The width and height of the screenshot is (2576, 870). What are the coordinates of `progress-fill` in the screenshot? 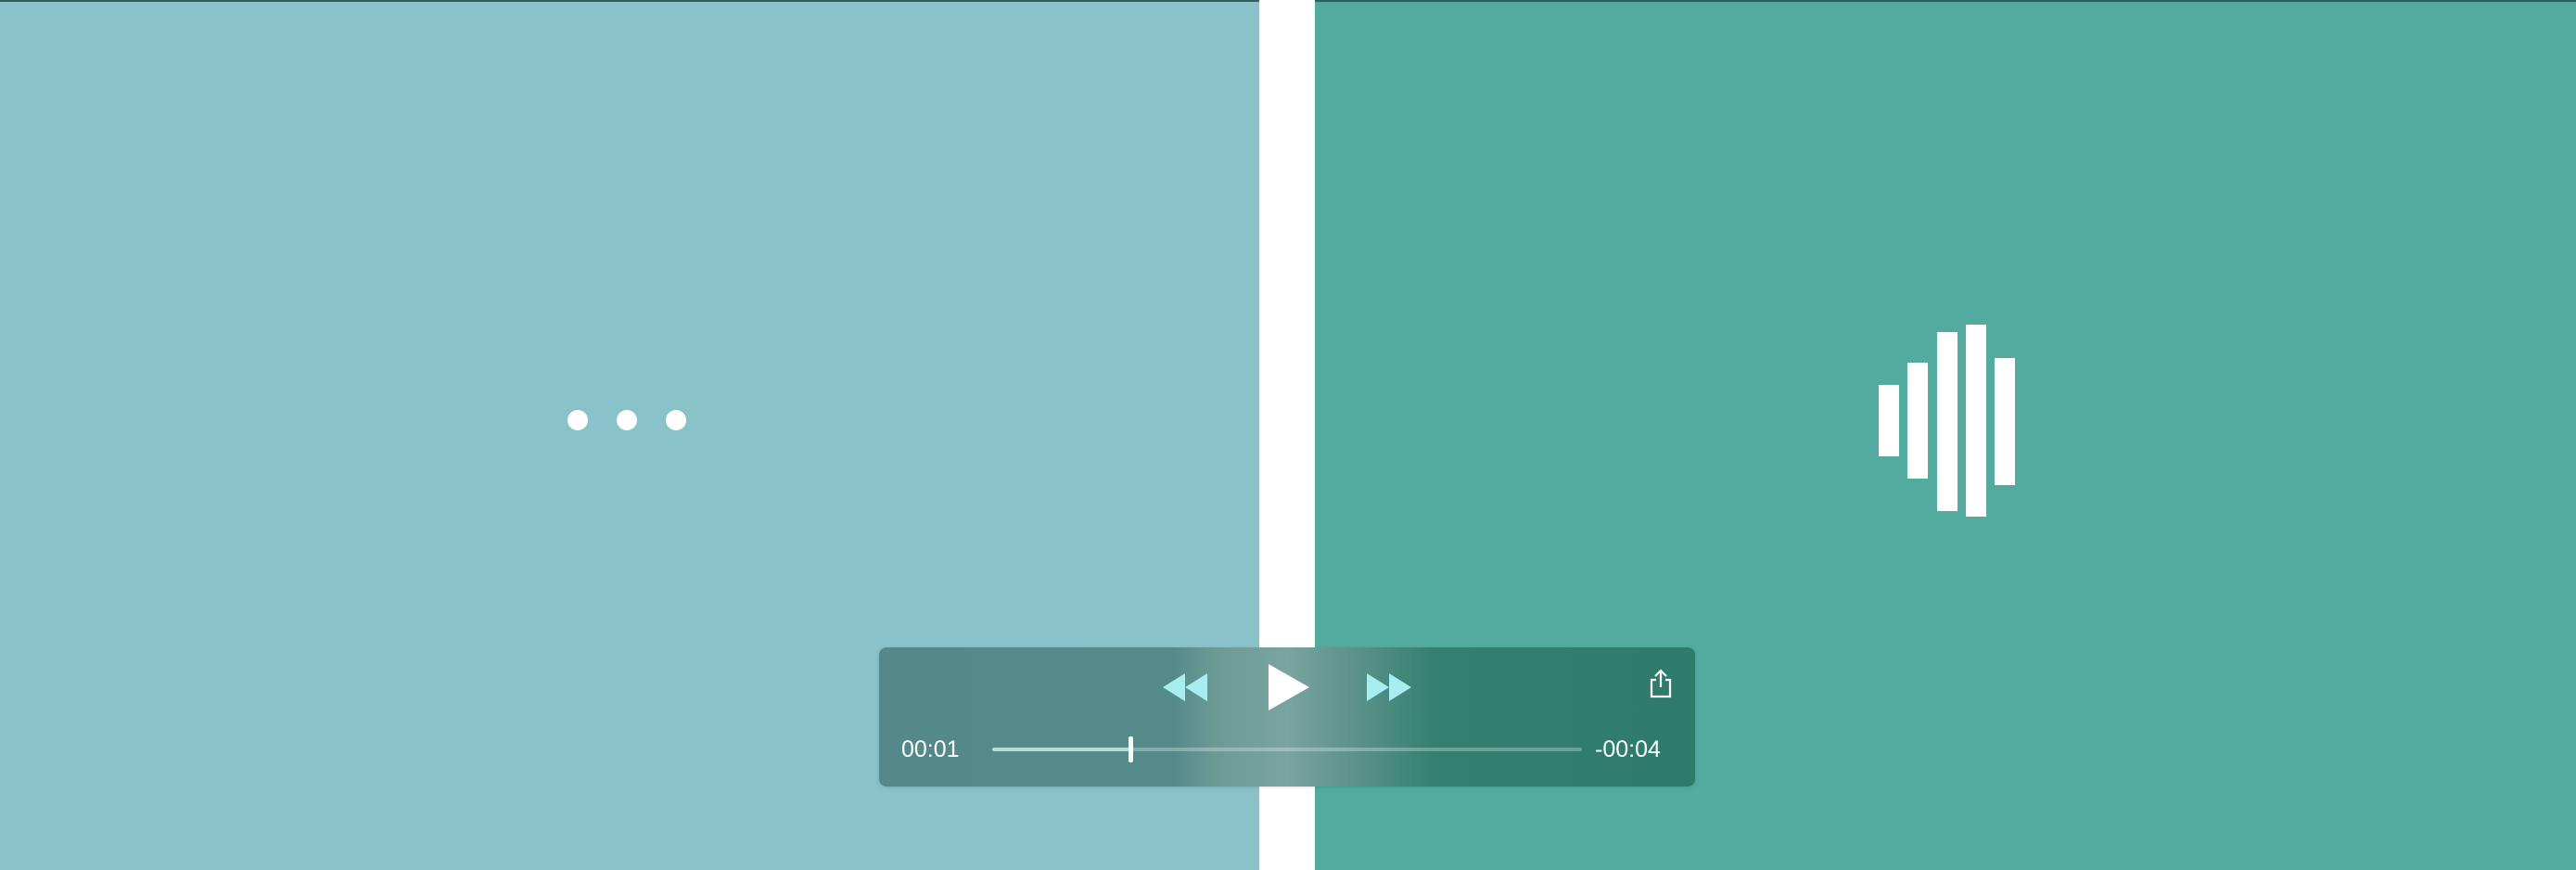 It's located at (1062, 749).